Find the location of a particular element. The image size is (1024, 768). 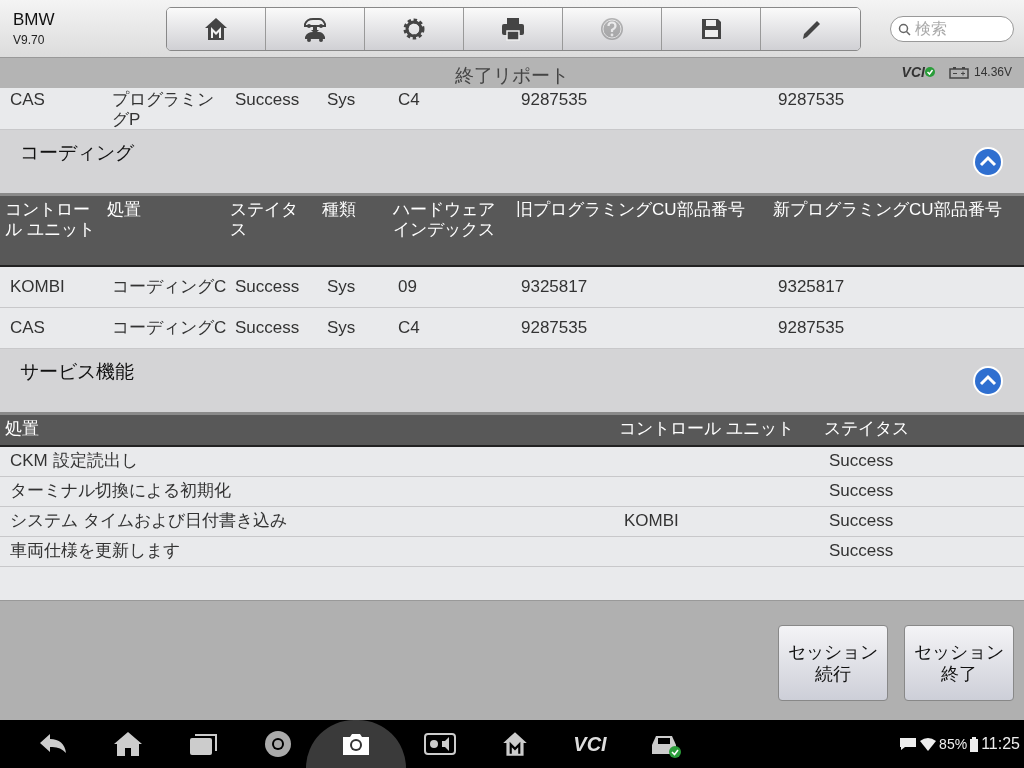

session-button: セッション終了 is located at coordinates (959, 662).